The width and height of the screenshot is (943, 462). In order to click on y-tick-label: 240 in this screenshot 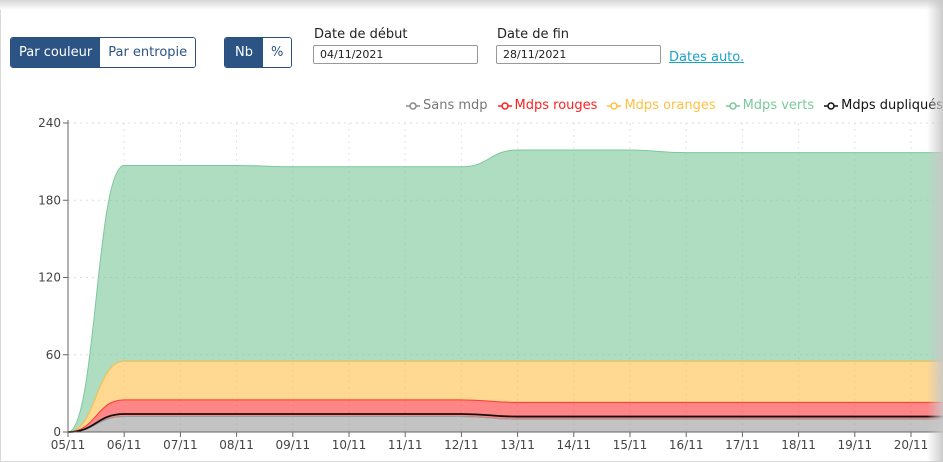, I will do `click(49, 123)`.